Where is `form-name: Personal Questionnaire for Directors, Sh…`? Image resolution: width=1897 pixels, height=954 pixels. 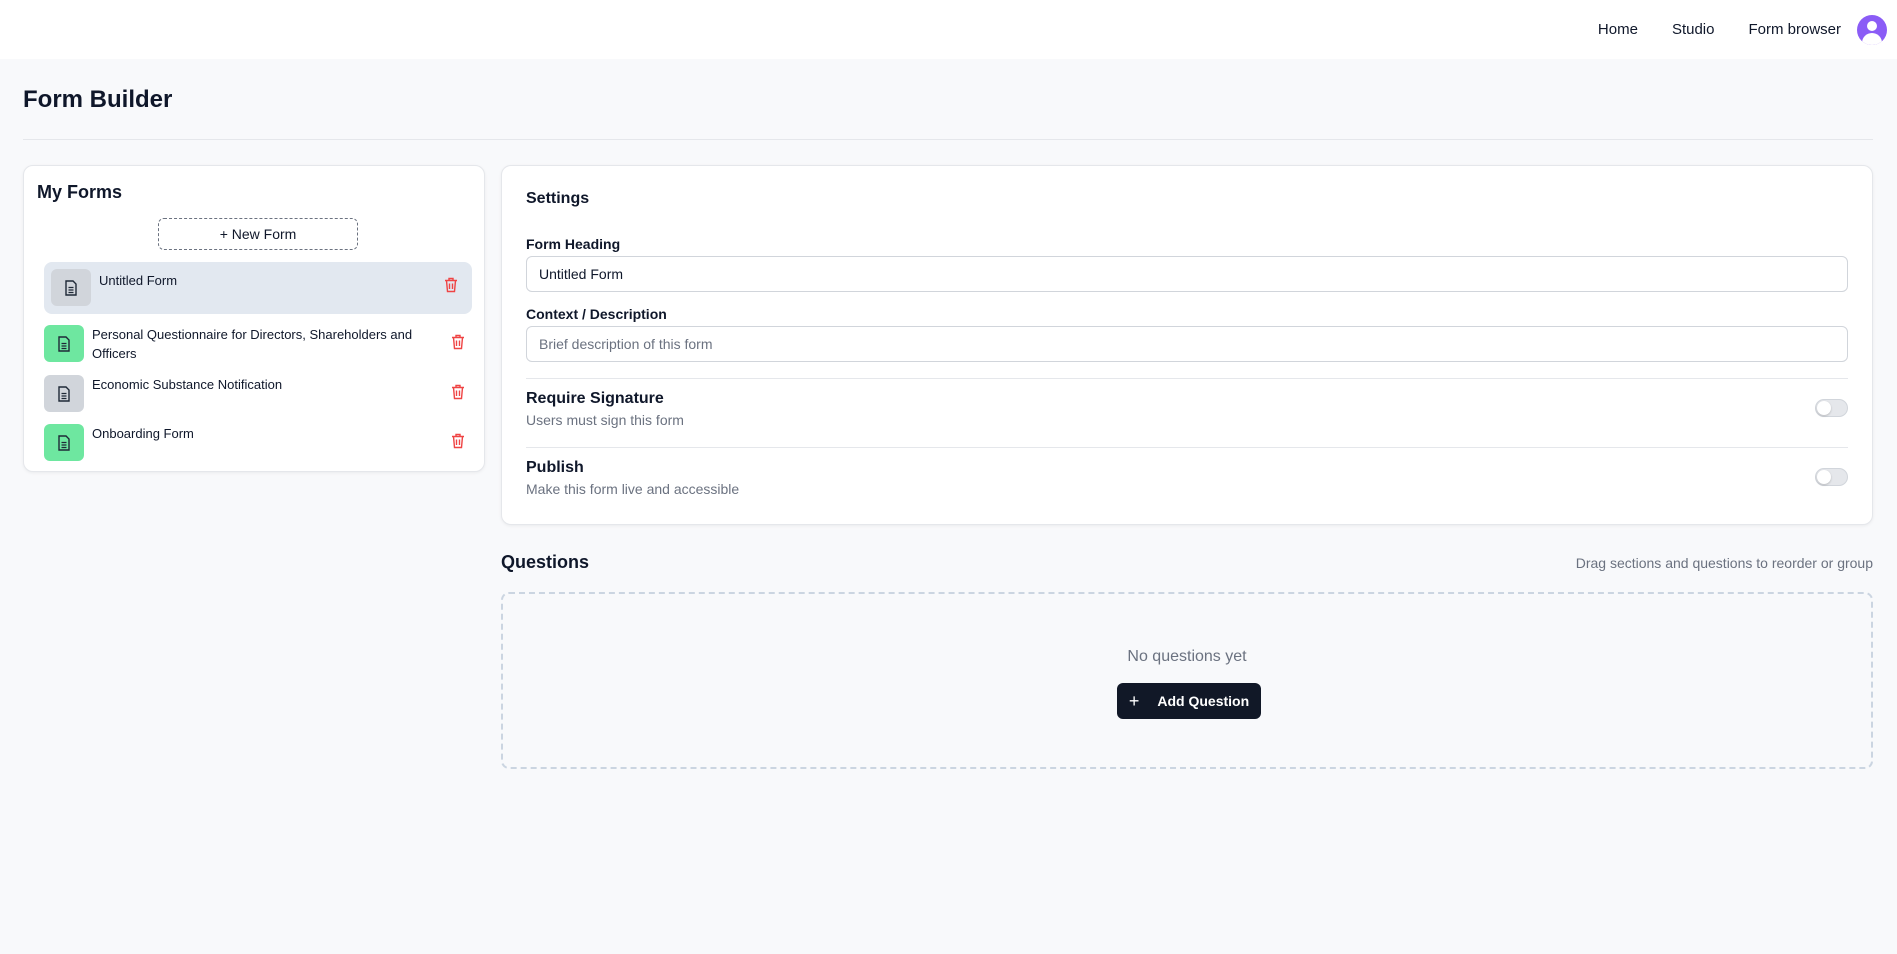
form-name: Personal Questionnaire for Directors, Sh… is located at coordinates (252, 344).